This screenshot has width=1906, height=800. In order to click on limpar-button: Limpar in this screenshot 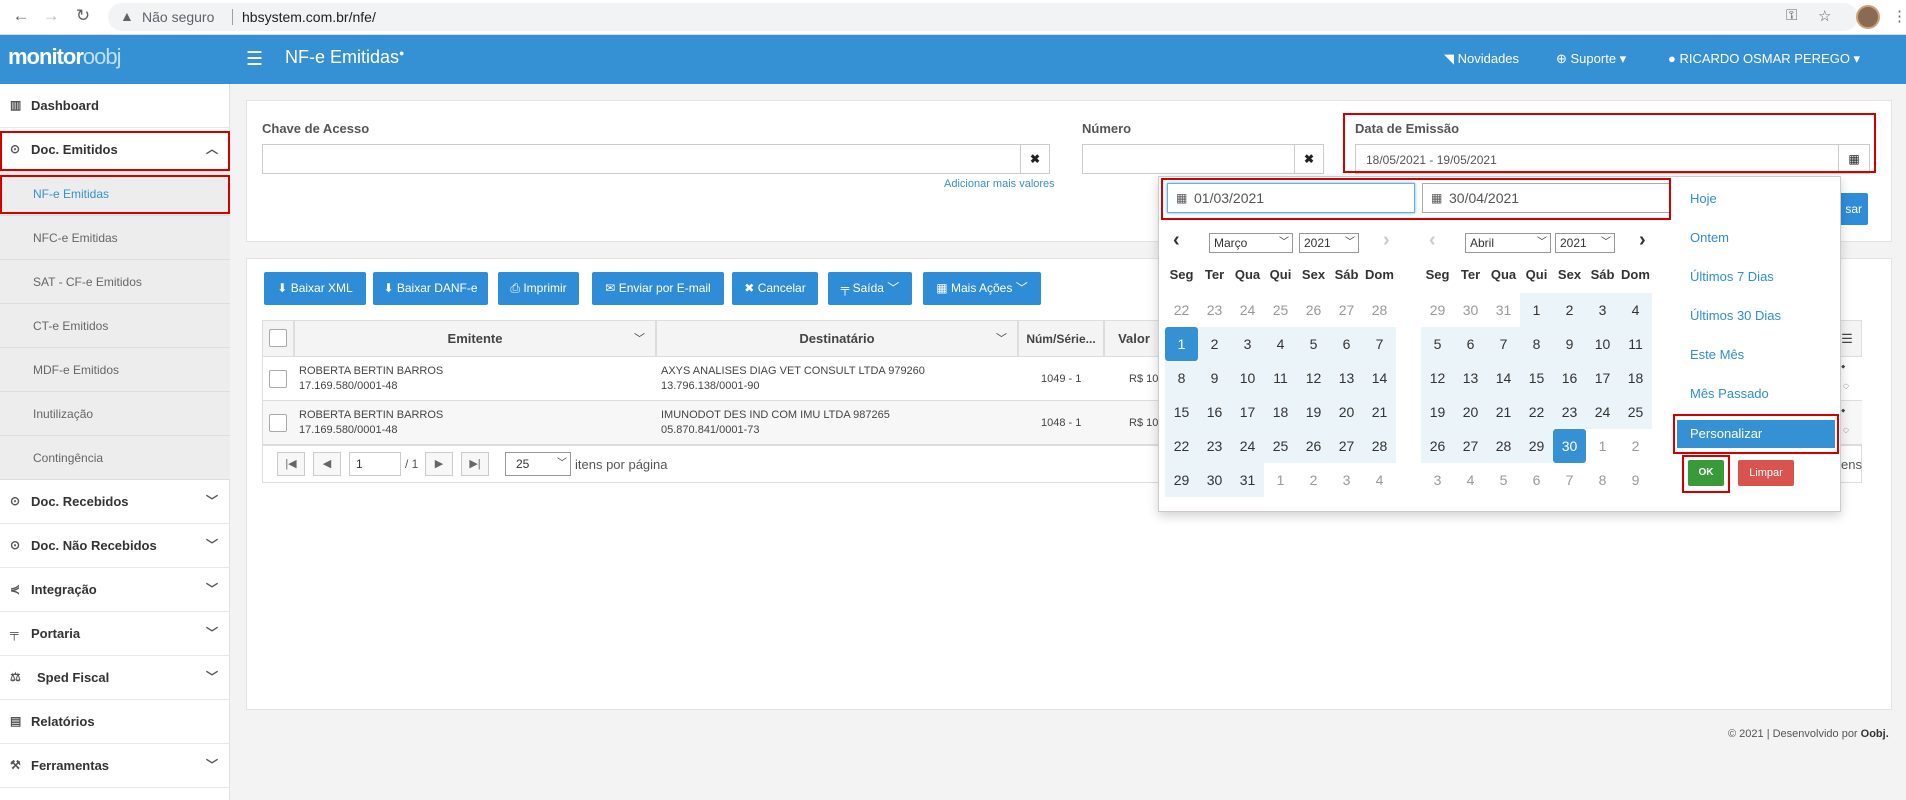, I will do `click(1766, 473)`.